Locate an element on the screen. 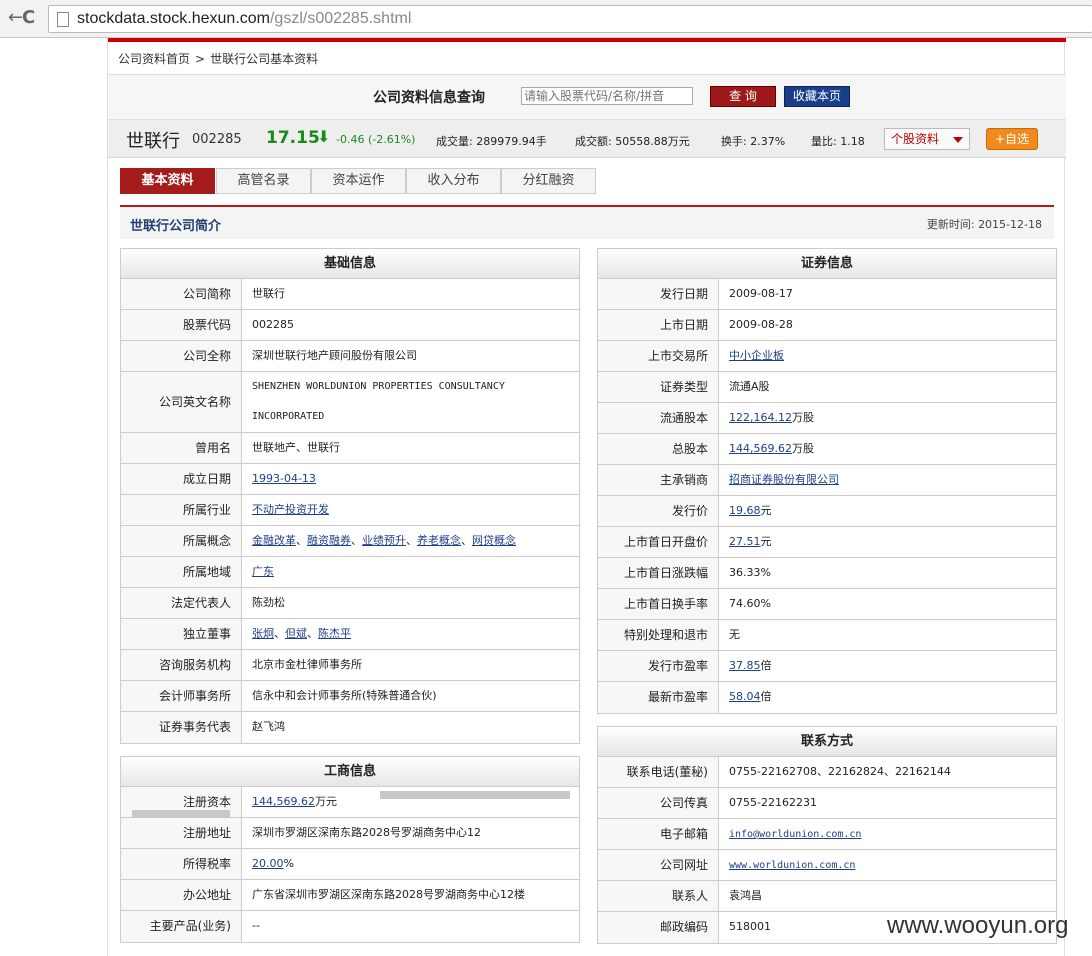  row-label: 发行市盈率 is located at coordinates (658, 666).